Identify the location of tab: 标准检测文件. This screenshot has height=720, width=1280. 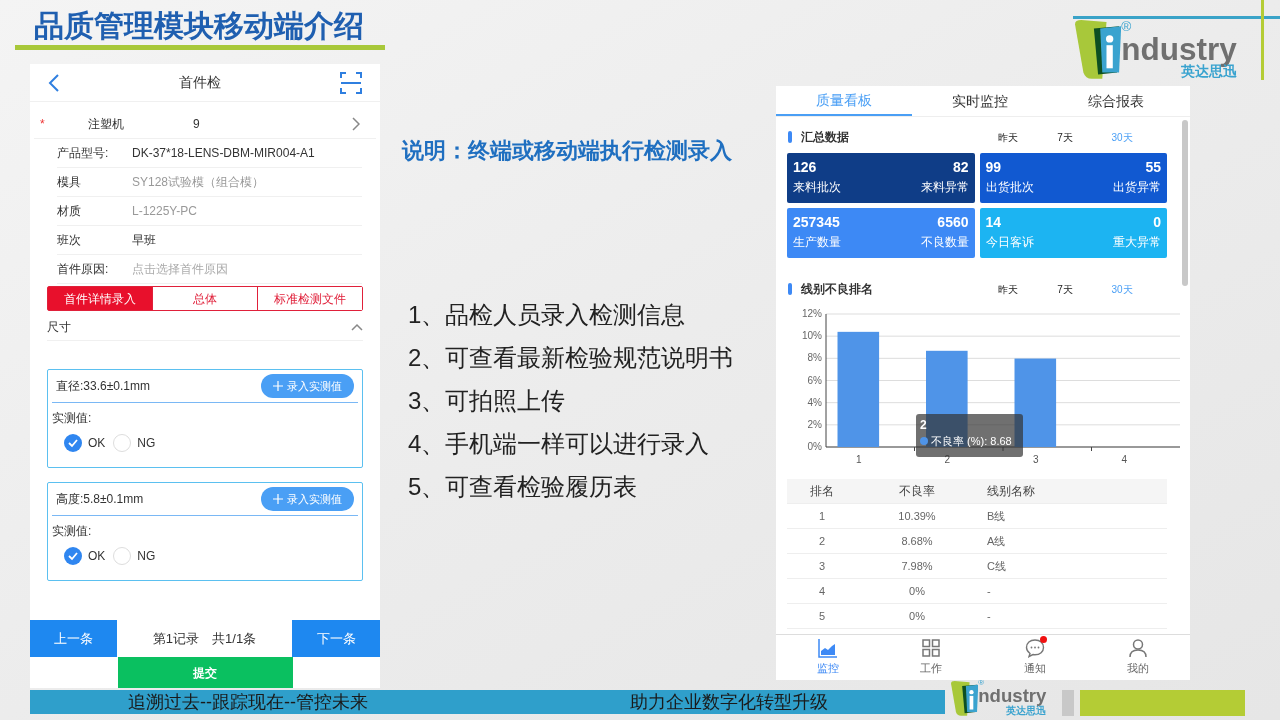
(309, 298).